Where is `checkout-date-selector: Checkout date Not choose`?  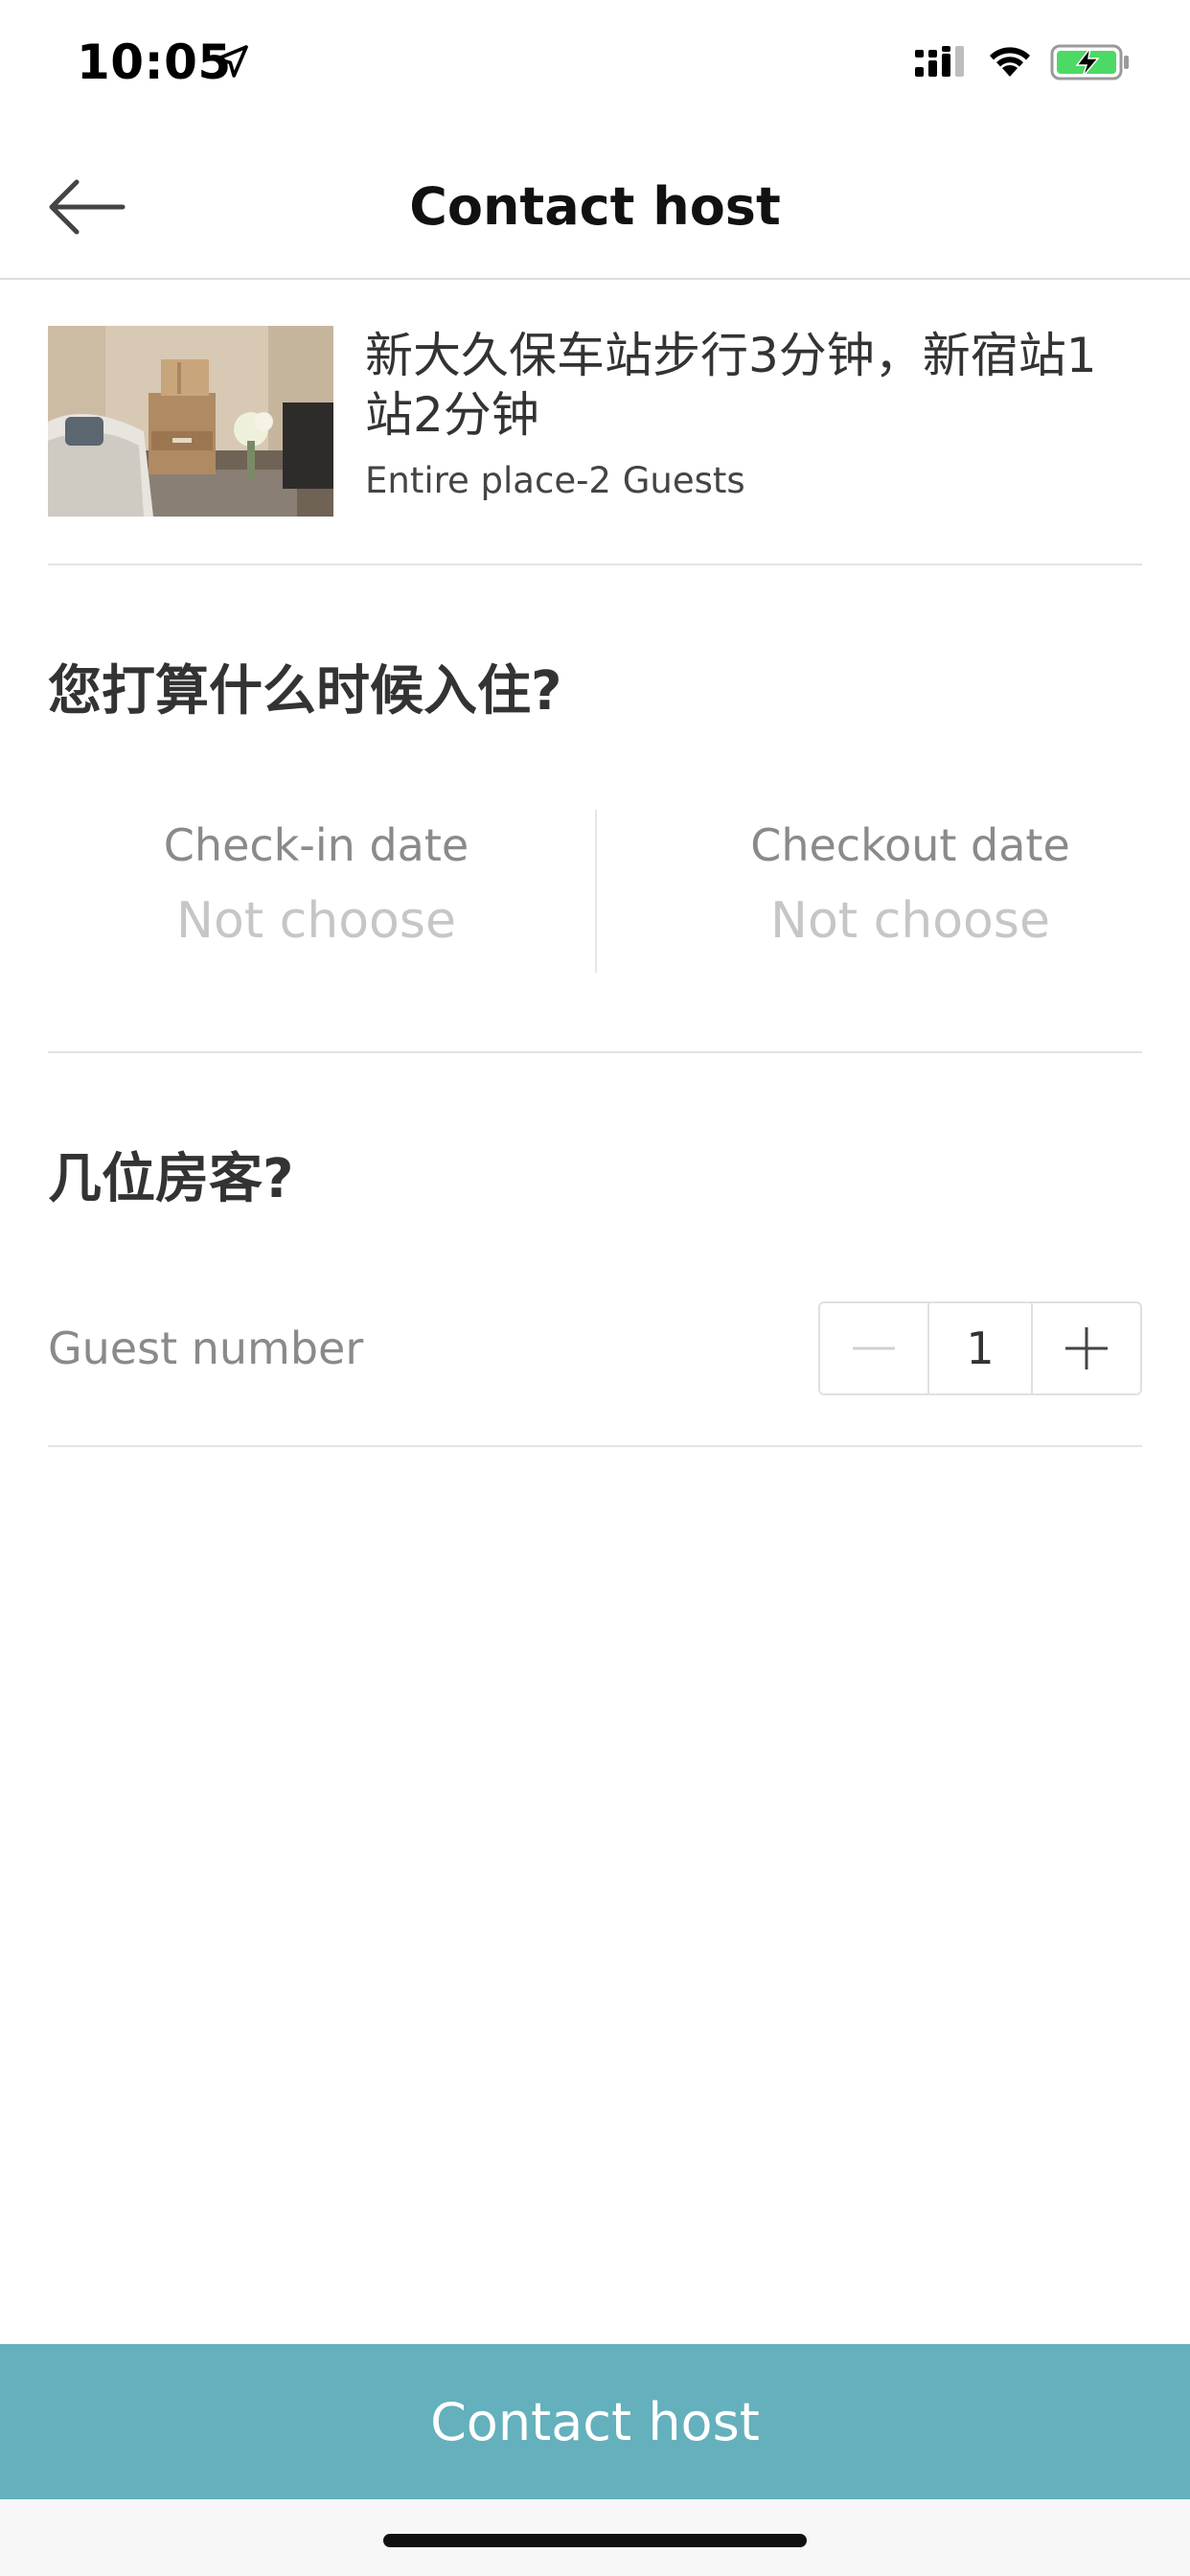 checkout-date-selector: Checkout date Not choose is located at coordinates (910, 880).